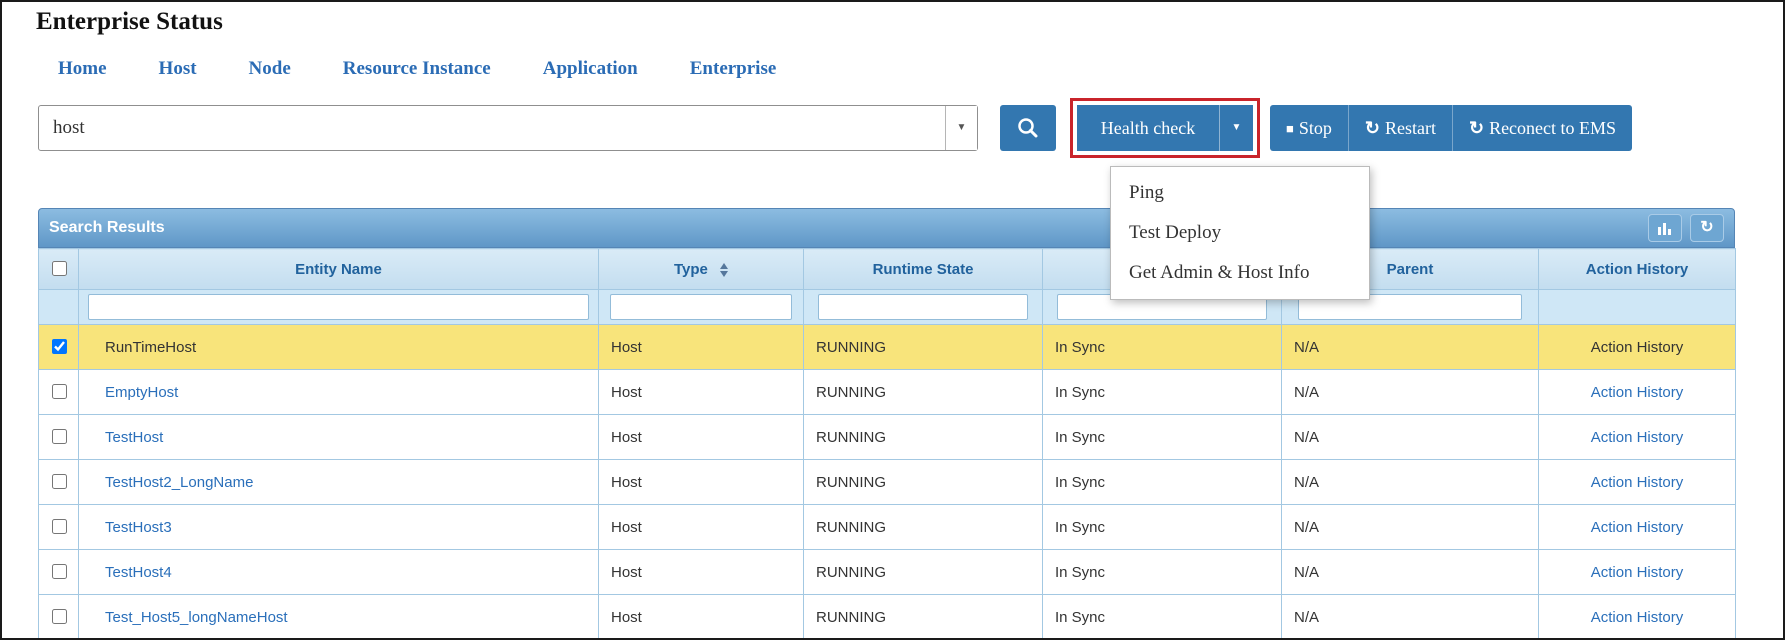 This screenshot has height=640, width=1785. I want to click on menu-item-test-deploy: Test Deploy, so click(1240, 233).